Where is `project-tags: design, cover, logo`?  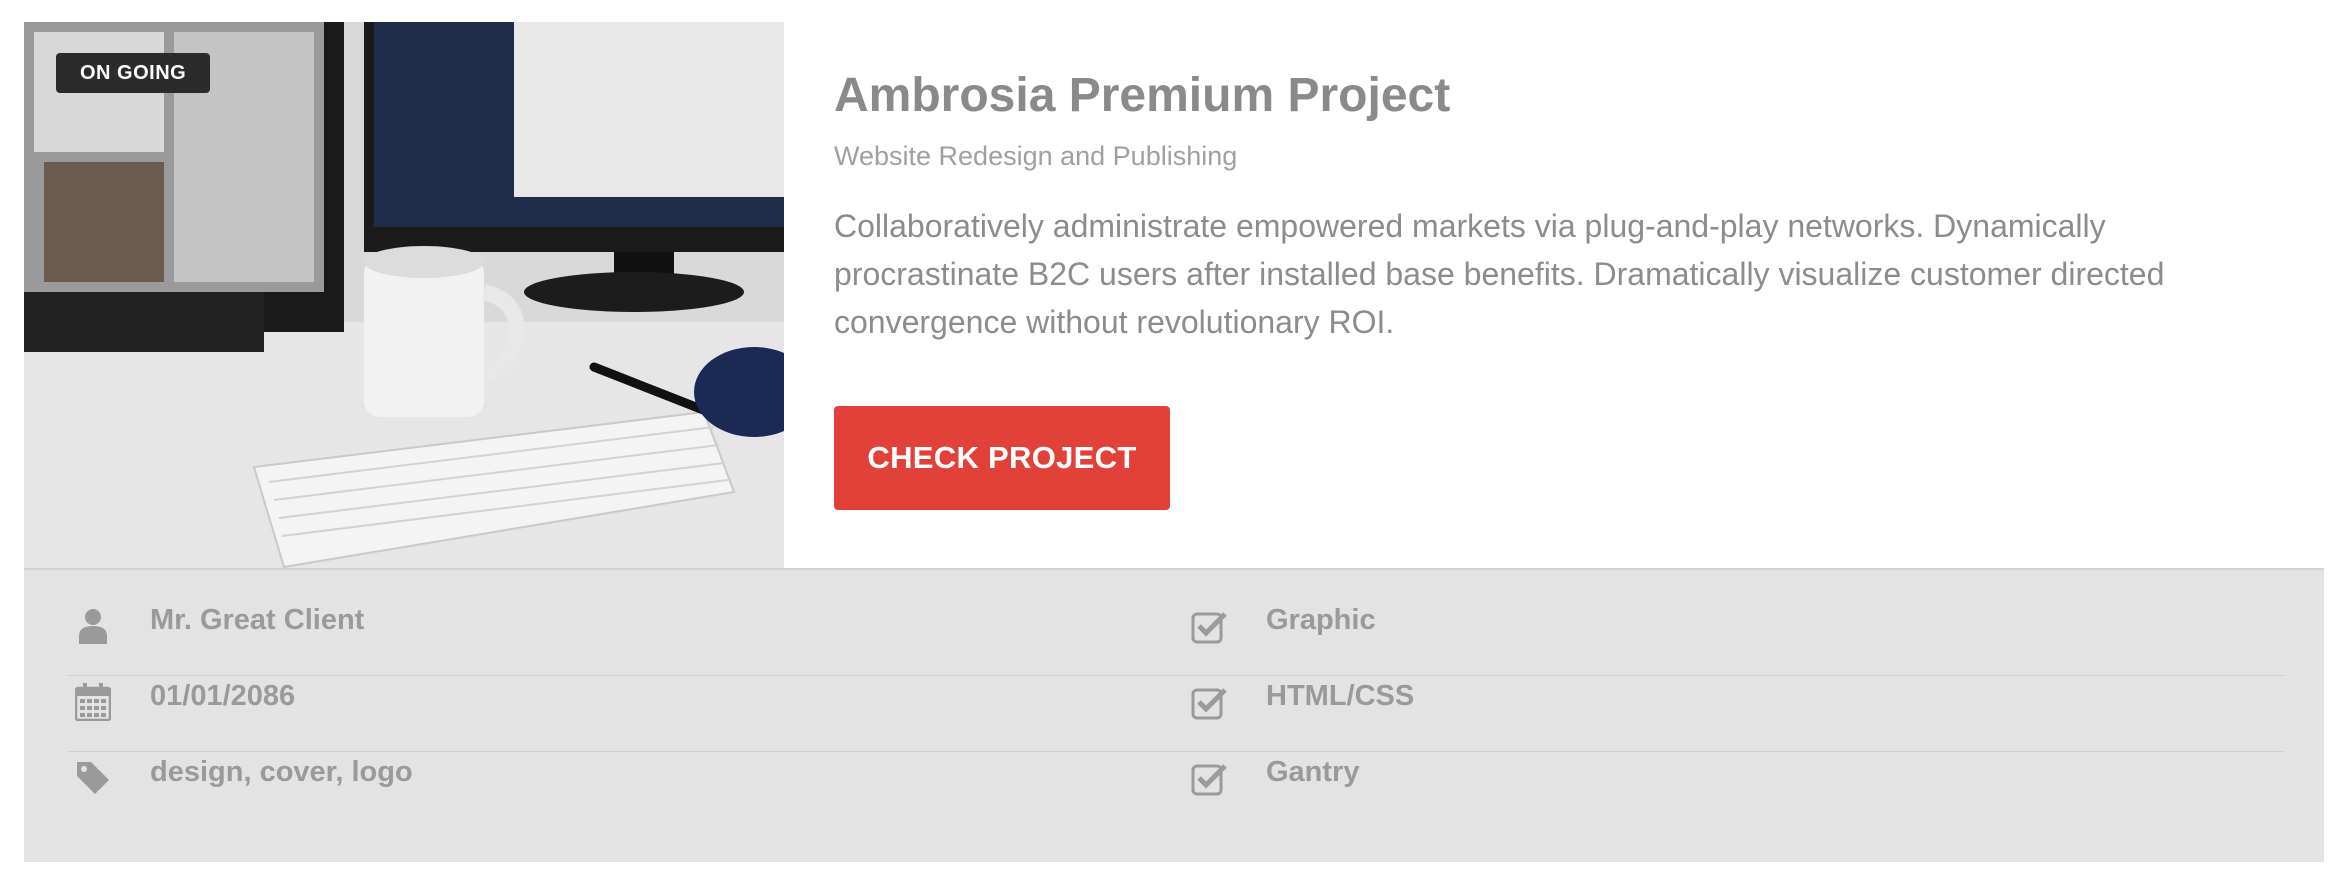
project-tags: design, cover, logo is located at coordinates (281, 772).